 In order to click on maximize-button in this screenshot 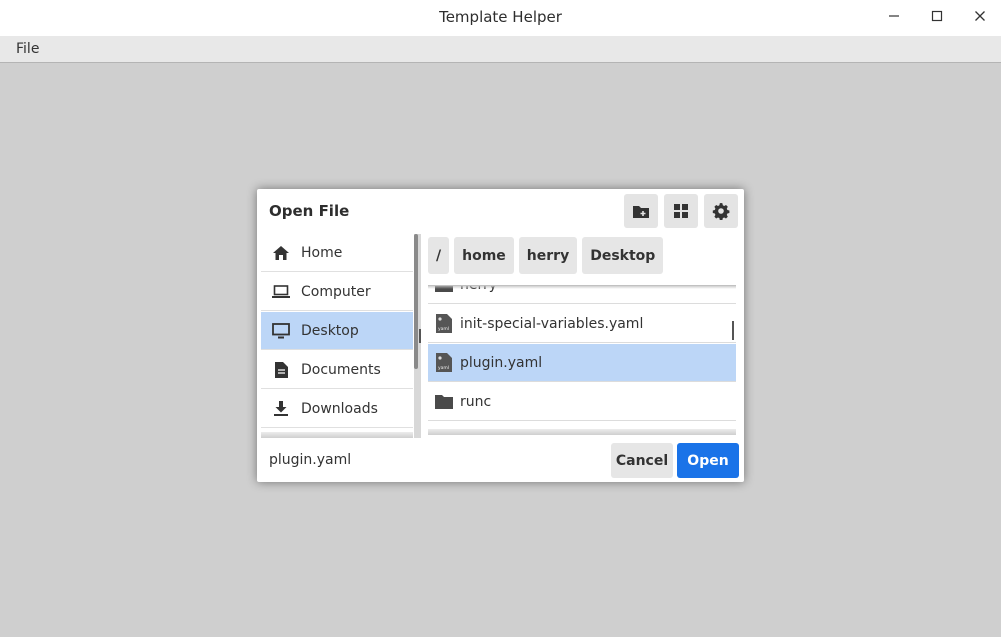, I will do `click(937, 16)`.